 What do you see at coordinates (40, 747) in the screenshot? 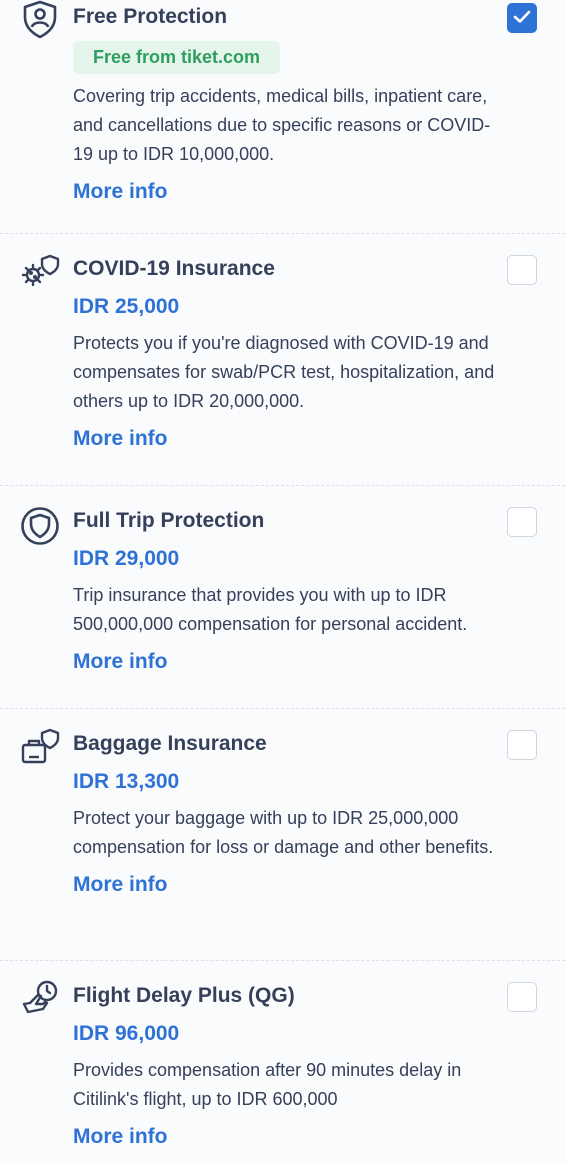
I see `baggage-shield-icon` at bounding box center [40, 747].